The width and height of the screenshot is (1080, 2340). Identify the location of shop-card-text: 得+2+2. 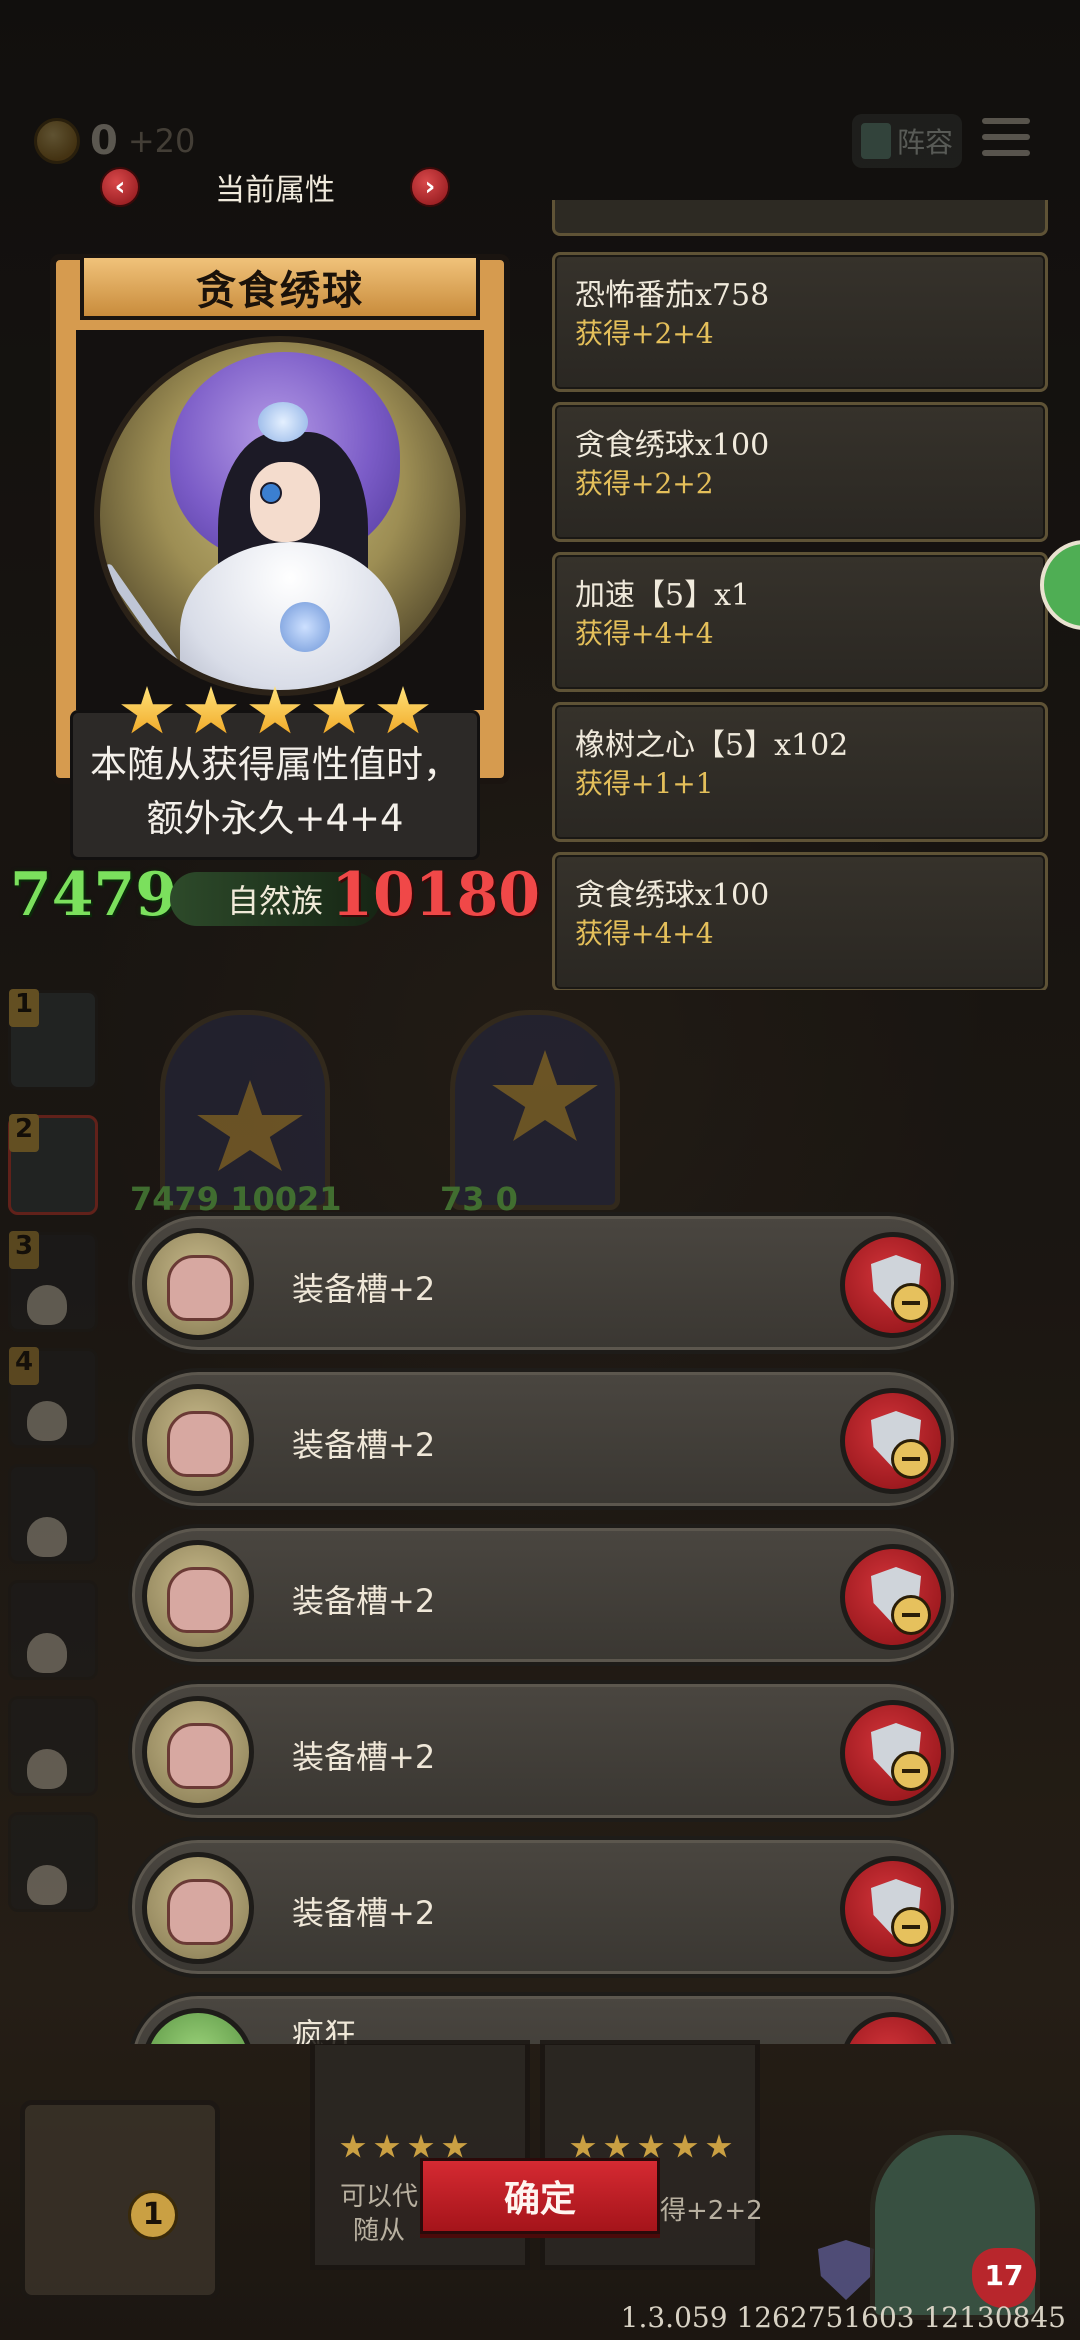
(711, 2211).